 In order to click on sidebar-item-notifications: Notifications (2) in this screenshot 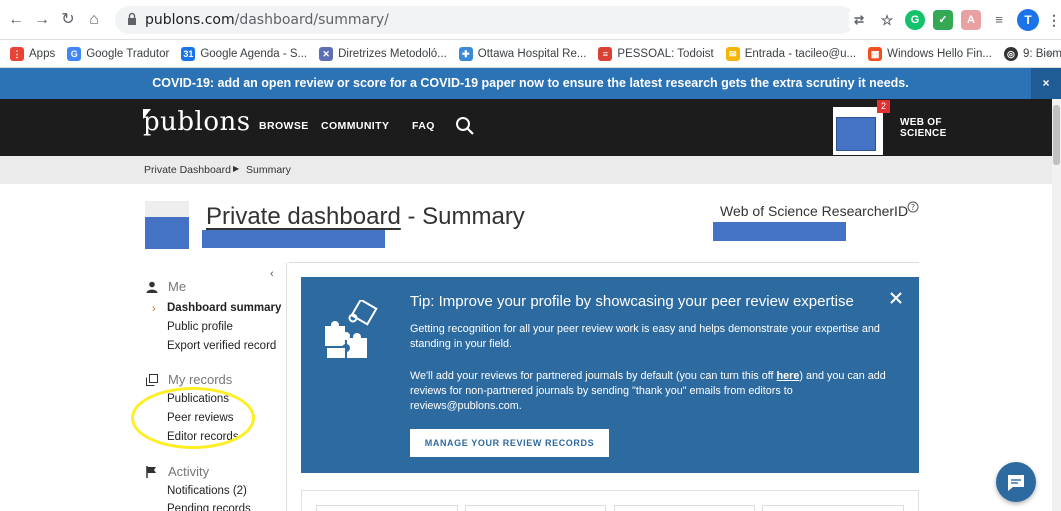, I will do `click(207, 491)`.